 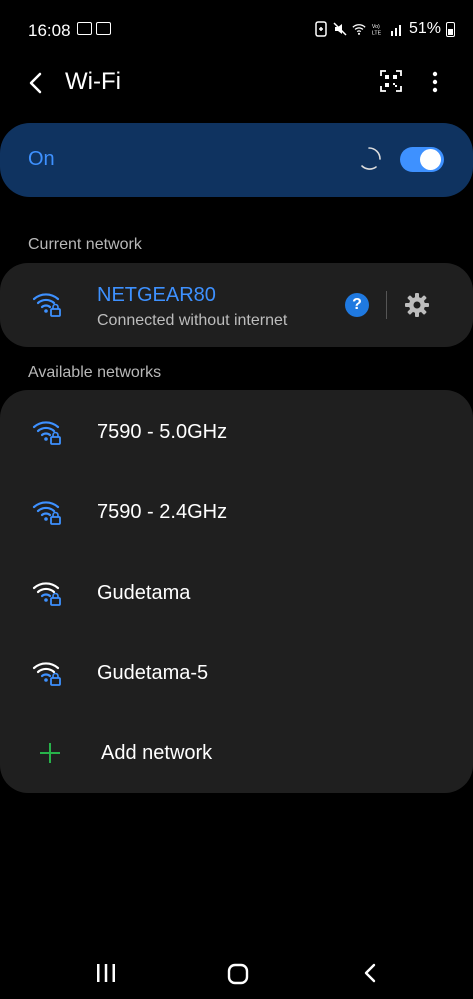 I want to click on current-network-header: Current network, so click(x=85, y=244).